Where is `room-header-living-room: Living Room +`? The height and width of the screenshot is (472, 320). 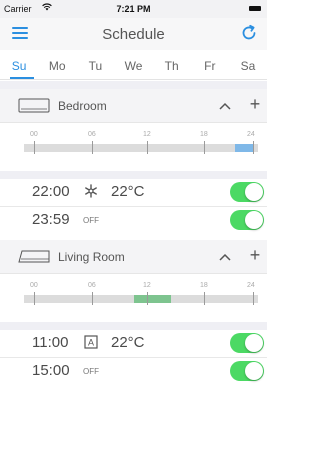 room-header-living-room: Living Room + is located at coordinates (133, 257).